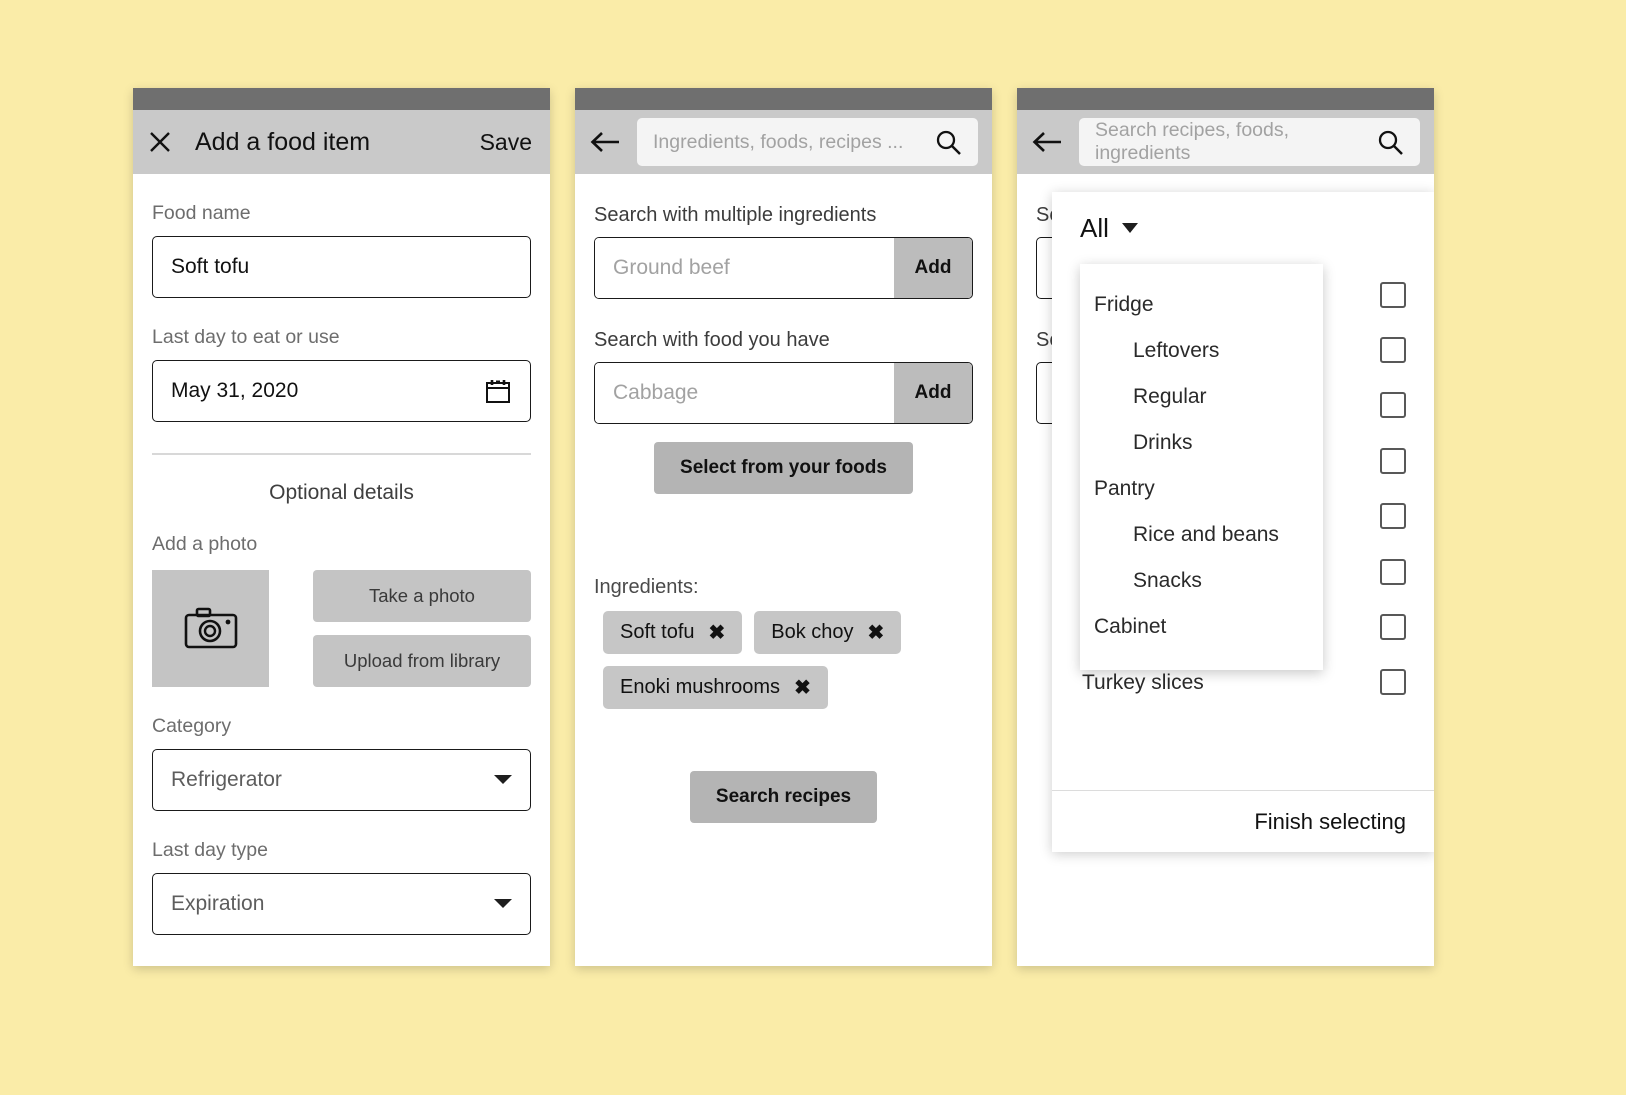 This screenshot has height=1095, width=1626. I want to click on last-day-type-value: Expiration, so click(218, 903).